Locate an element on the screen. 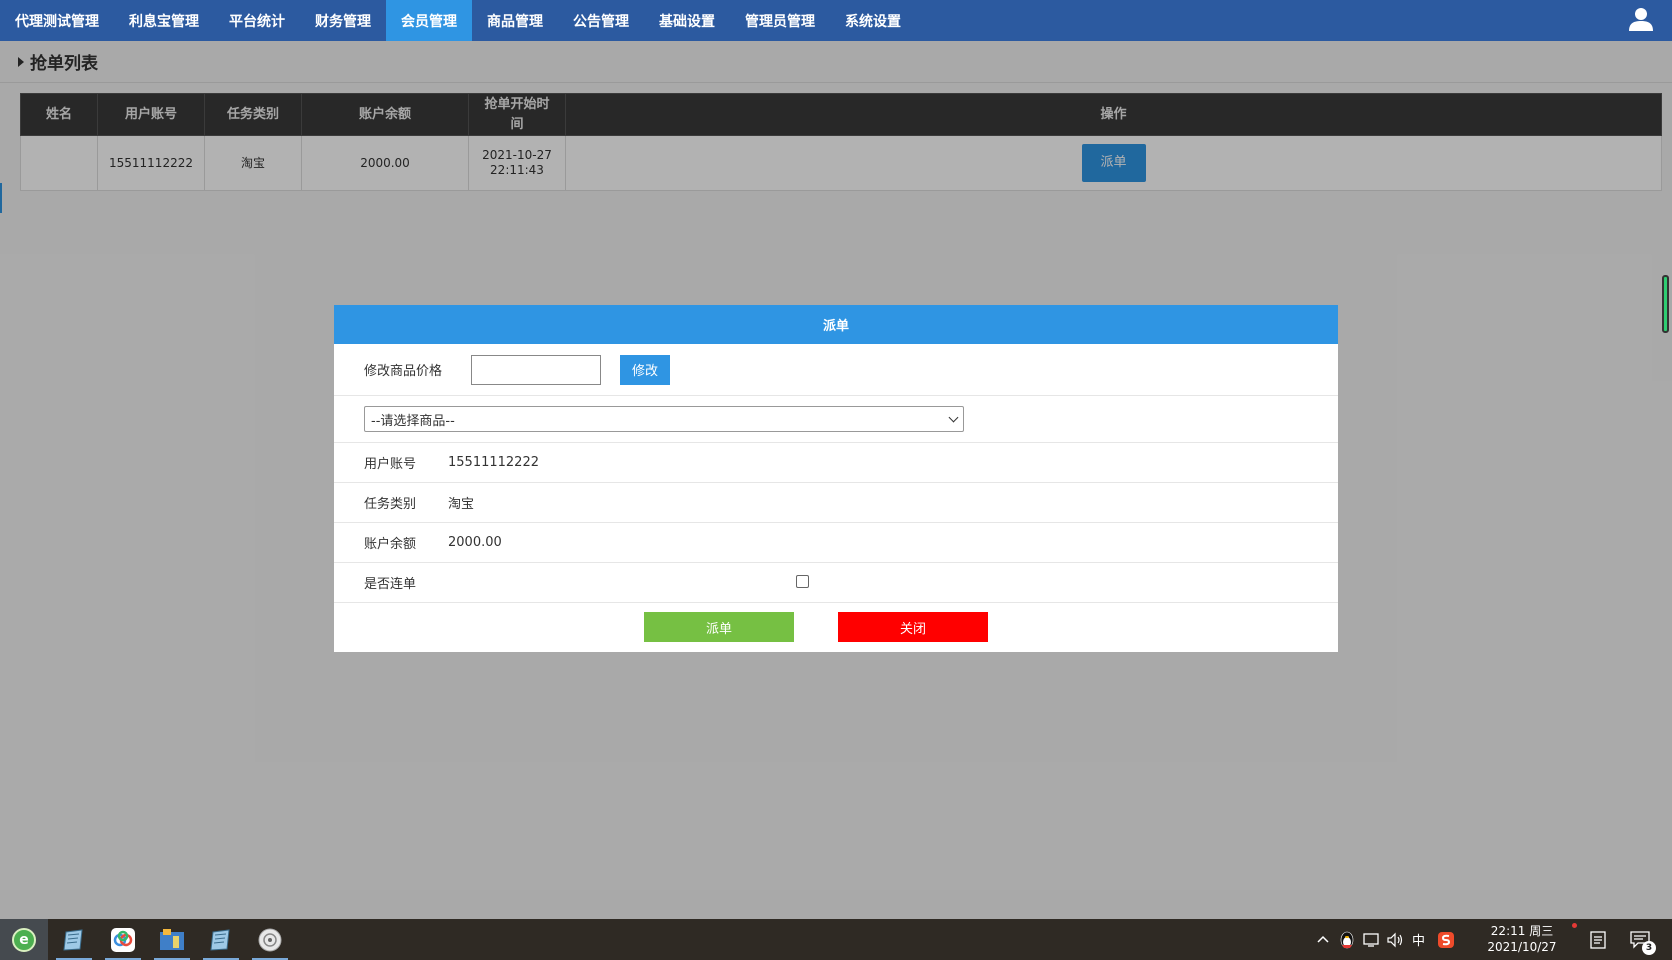 This screenshot has height=960, width=1672. clock-time: 22:11 周三 is located at coordinates (1522, 931).